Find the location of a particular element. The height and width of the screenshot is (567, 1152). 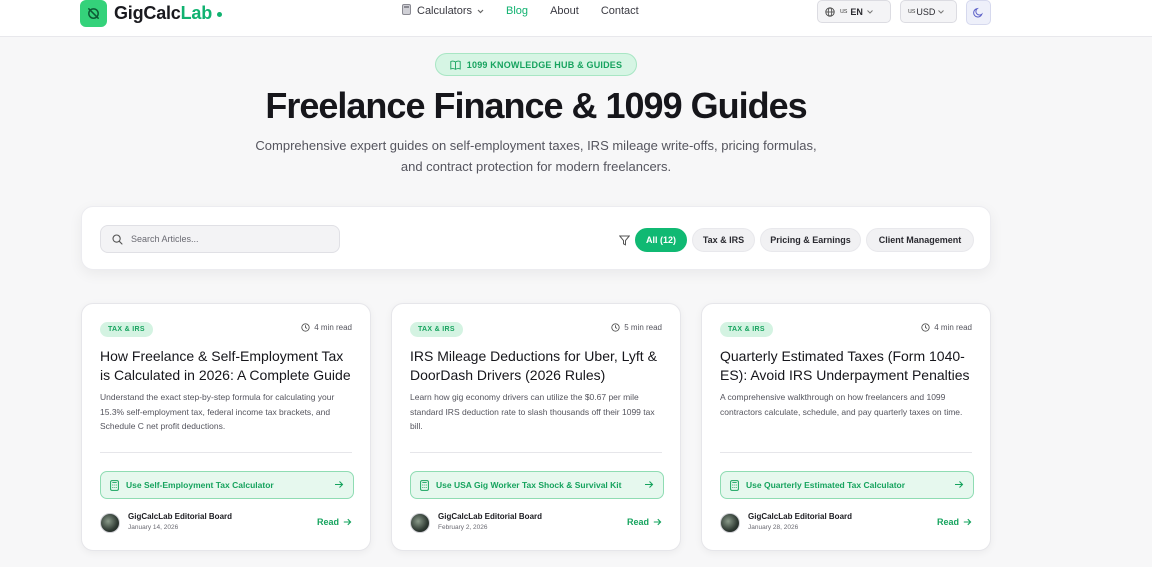

book-open-icon is located at coordinates (455, 65).